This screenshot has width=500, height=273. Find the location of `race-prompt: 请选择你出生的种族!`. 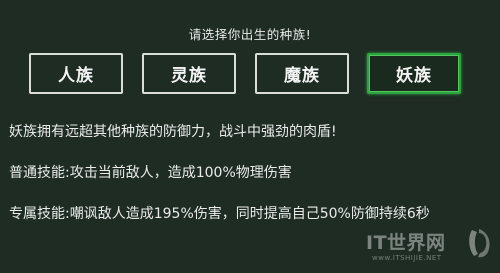

race-prompt: 请选择你出生的种族! is located at coordinates (250, 34).